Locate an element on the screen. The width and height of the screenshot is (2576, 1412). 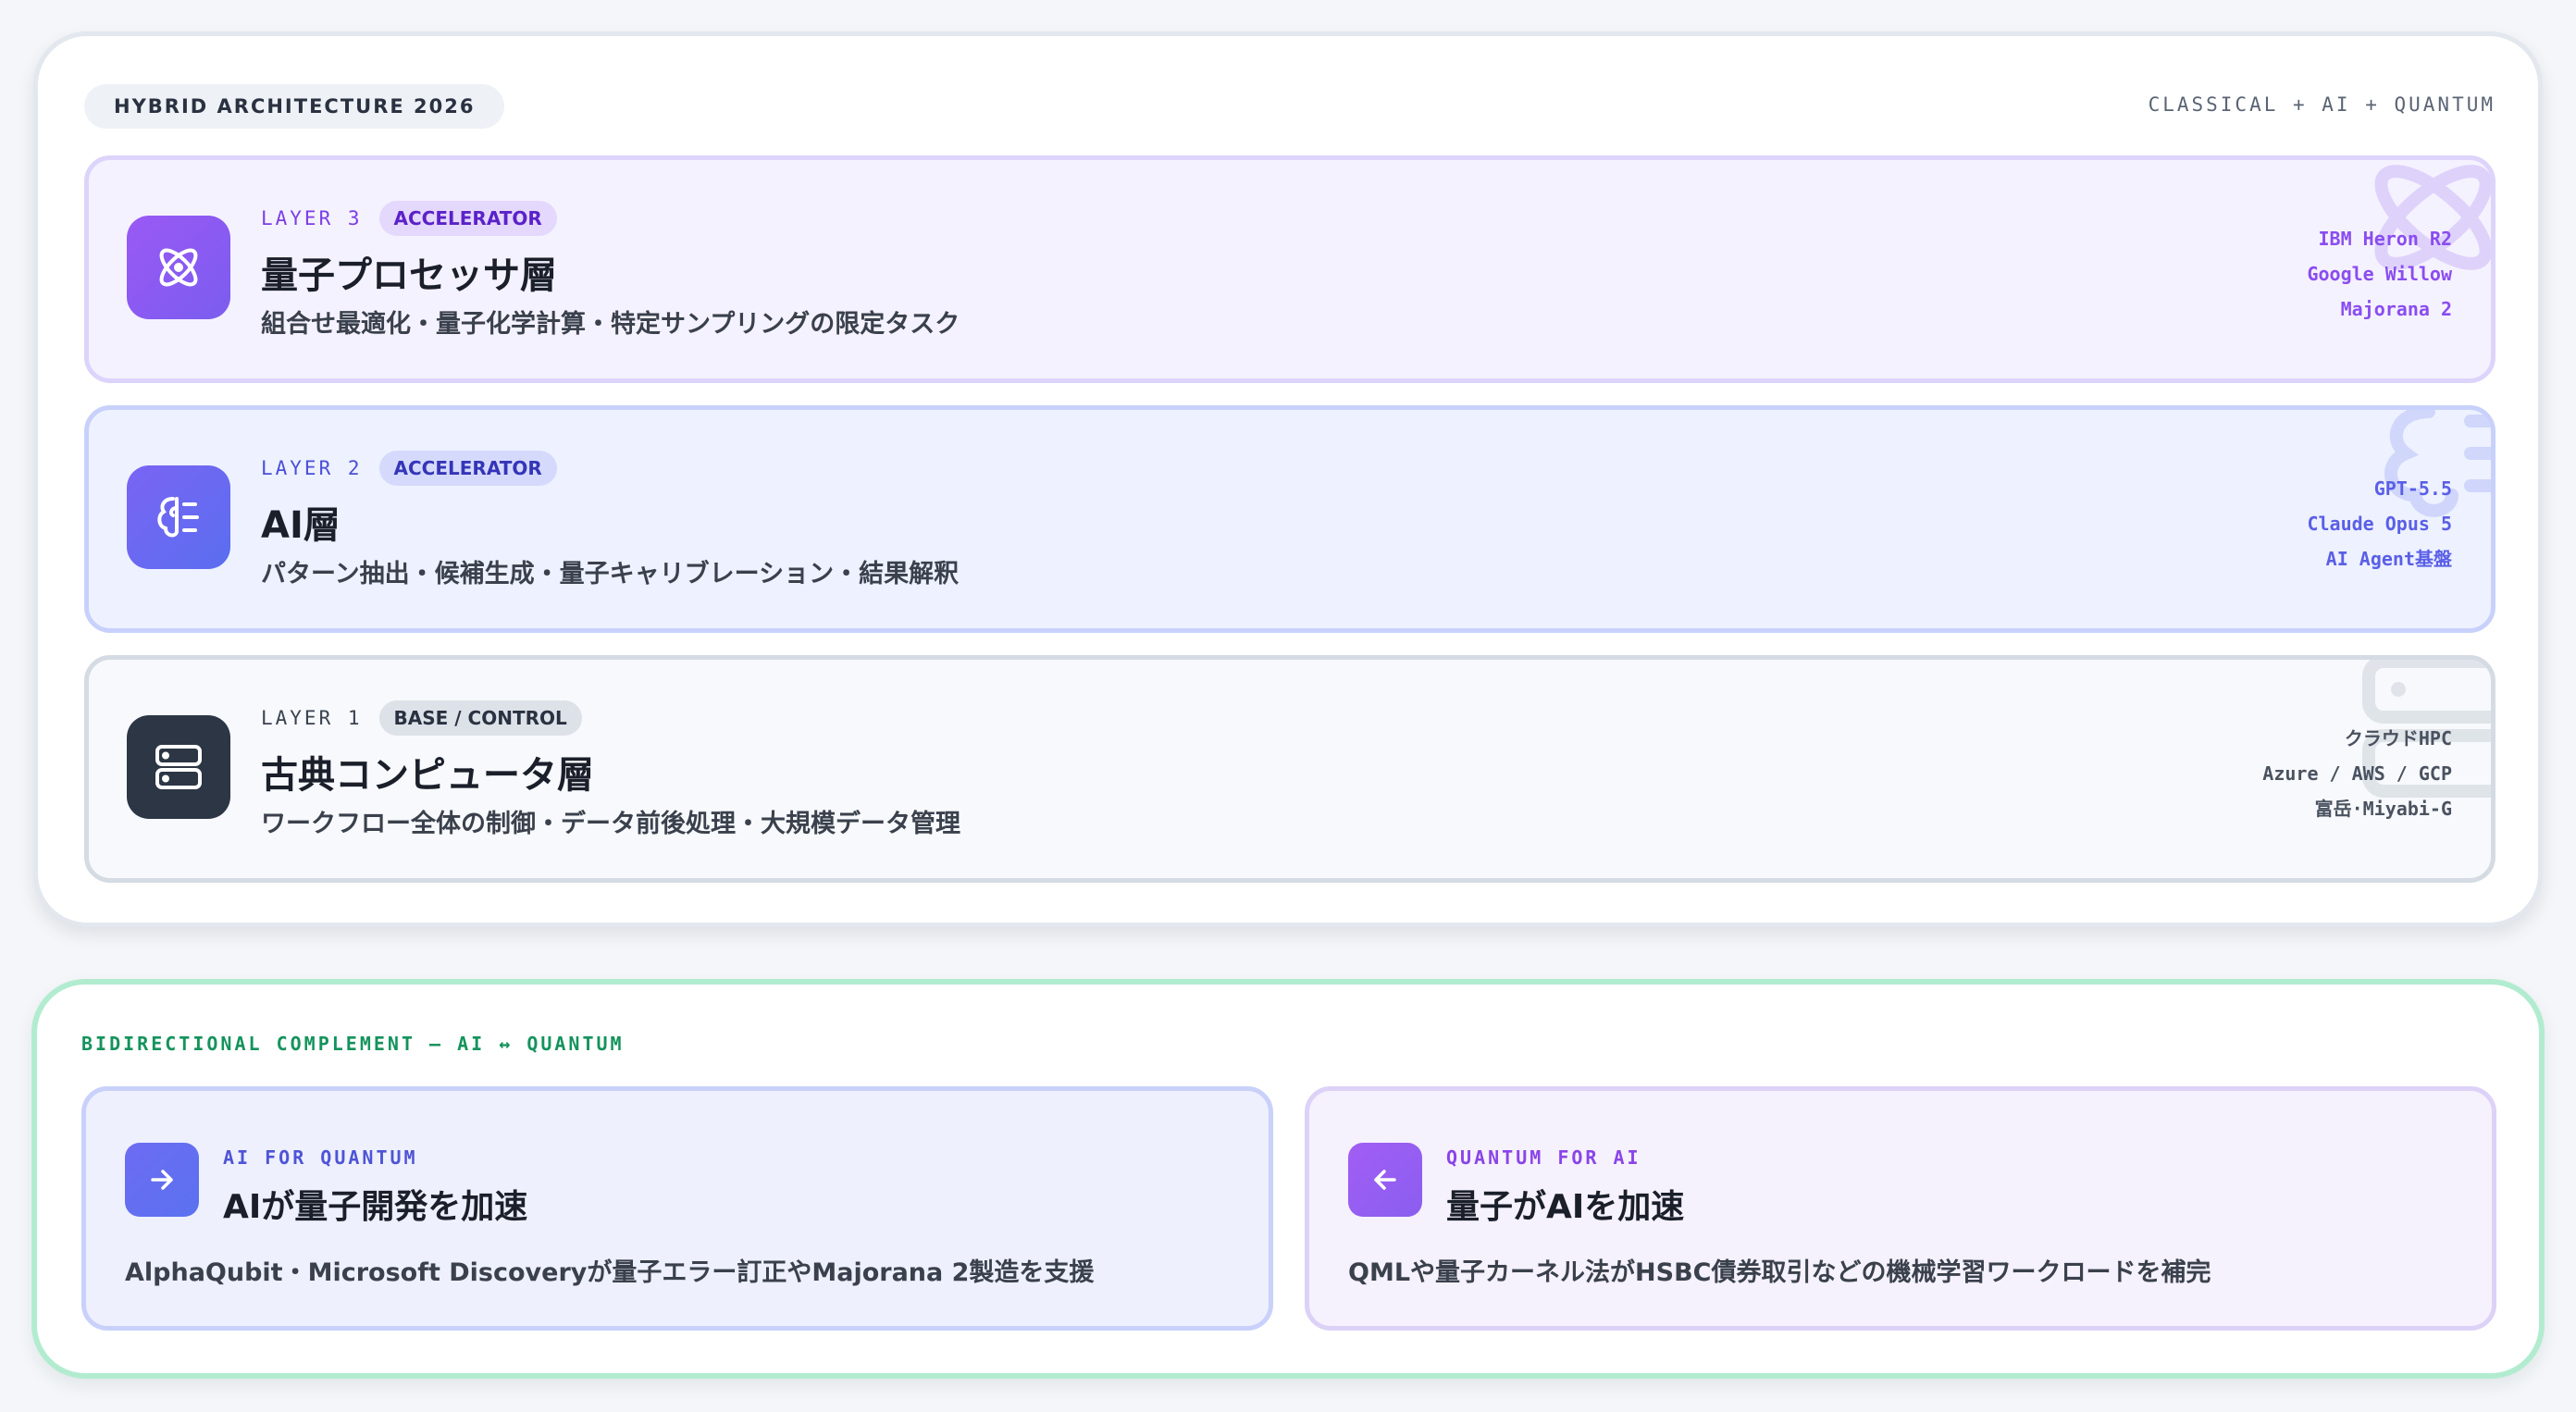
layer-examples: IBM Heron R2 Google Willow Majorana 2 is located at coordinates (2379, 274).